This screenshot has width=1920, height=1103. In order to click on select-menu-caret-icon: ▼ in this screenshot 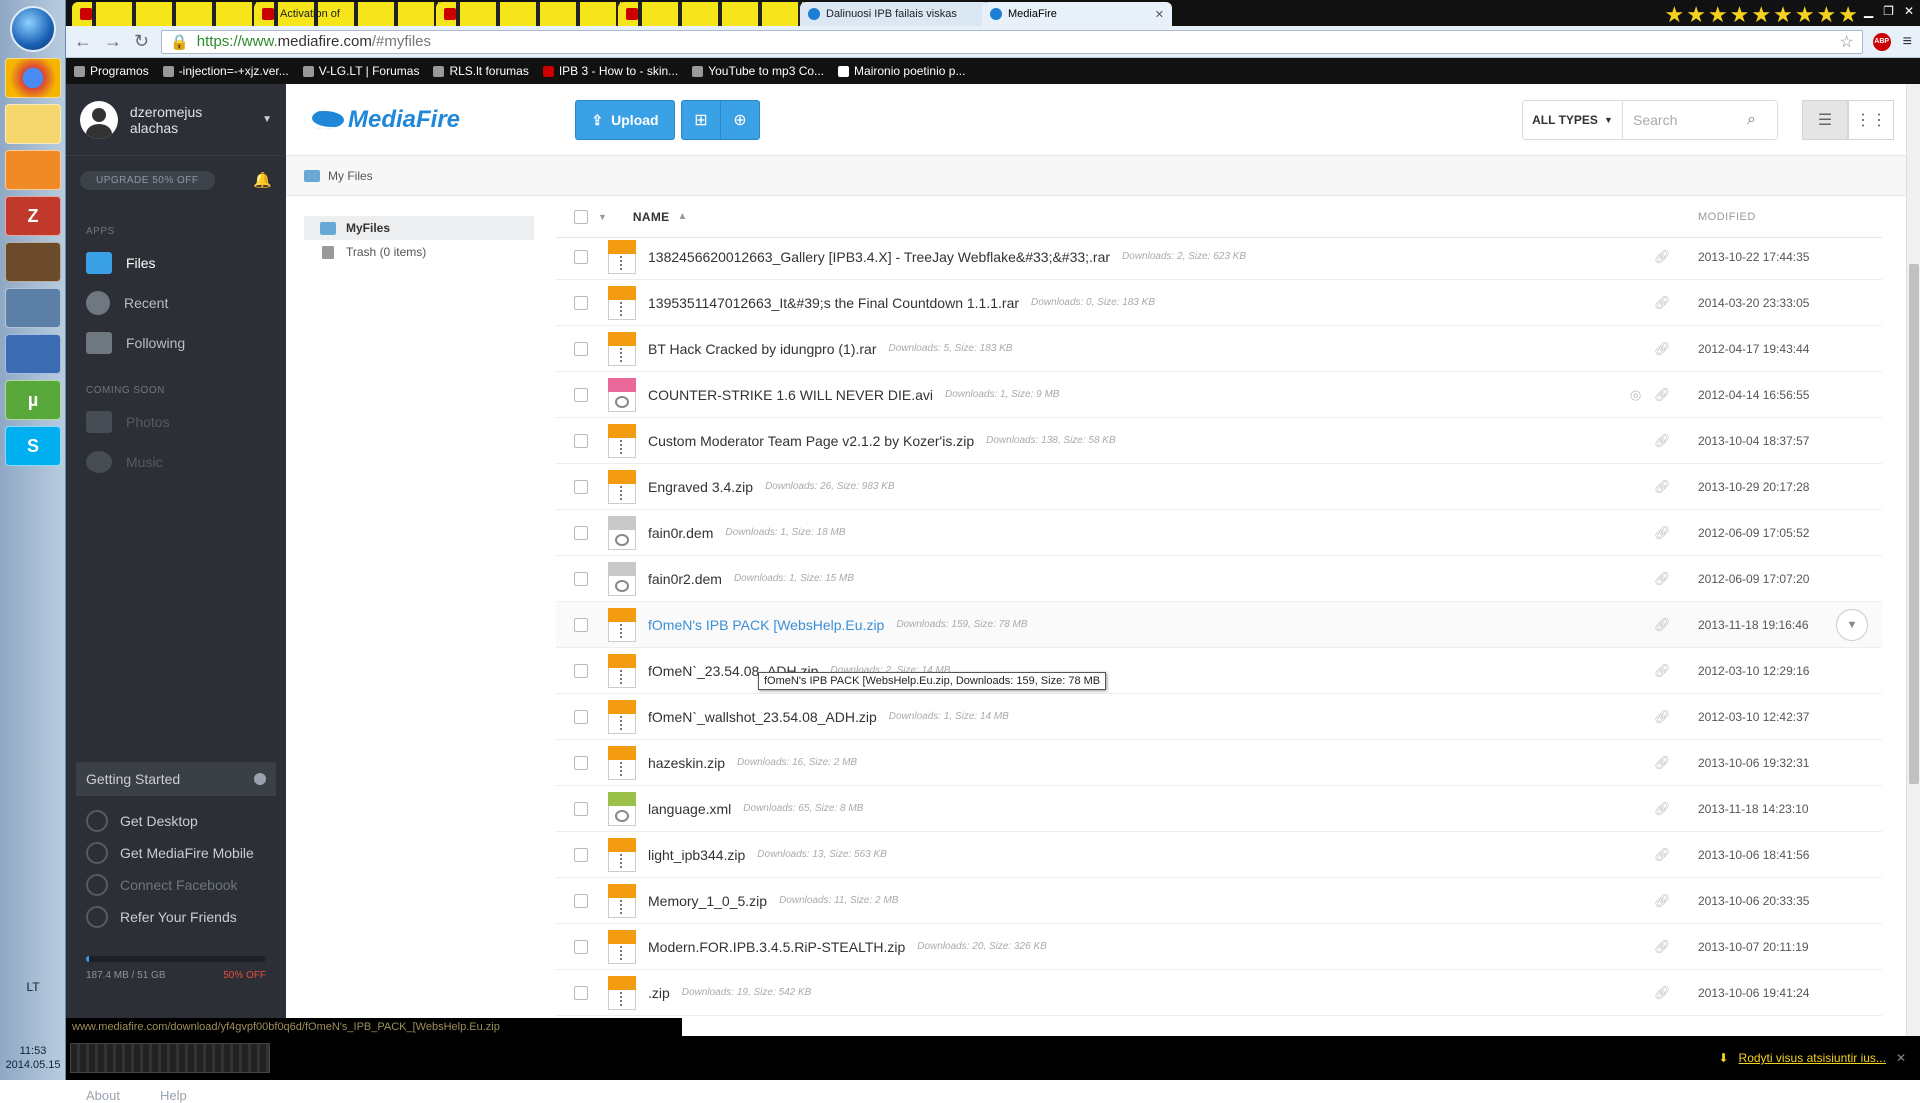, I will do `click(602, 217)`.